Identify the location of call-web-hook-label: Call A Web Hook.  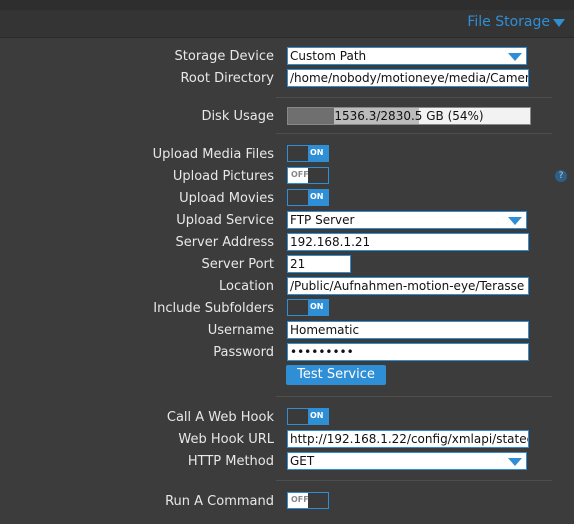
(220, 417).